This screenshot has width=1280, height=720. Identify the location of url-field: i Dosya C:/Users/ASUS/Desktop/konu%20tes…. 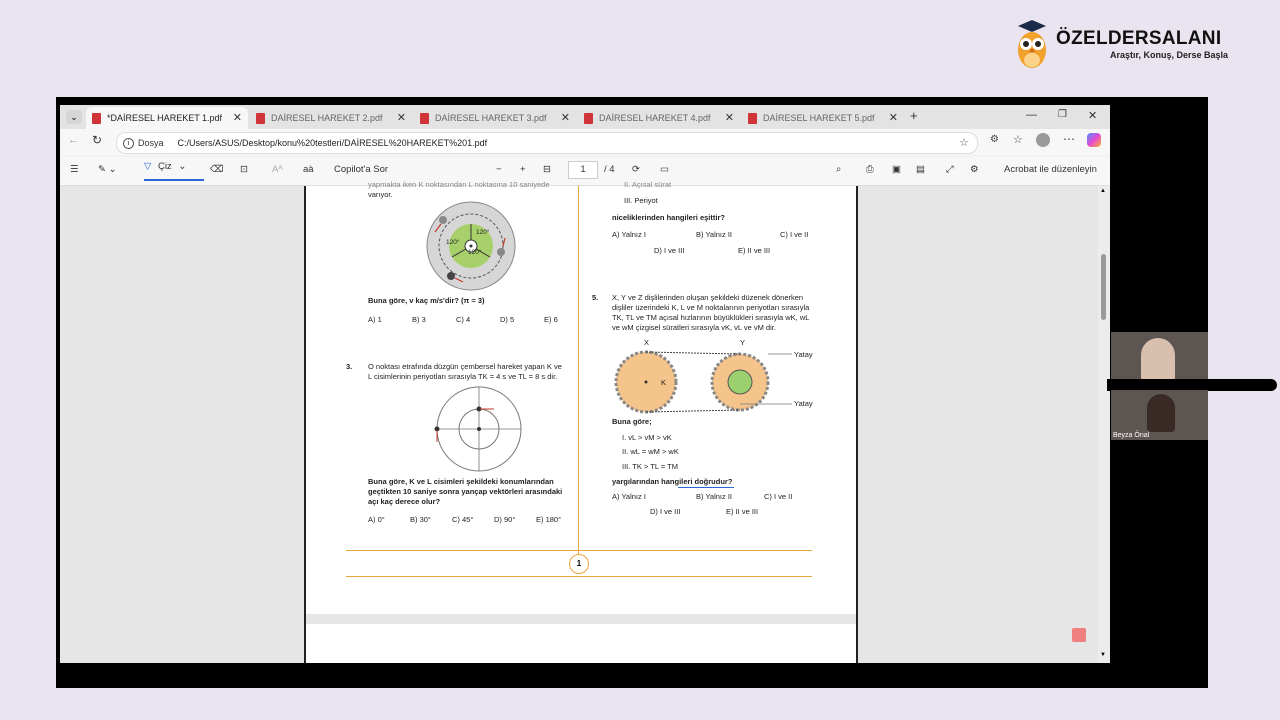
(547, 143).